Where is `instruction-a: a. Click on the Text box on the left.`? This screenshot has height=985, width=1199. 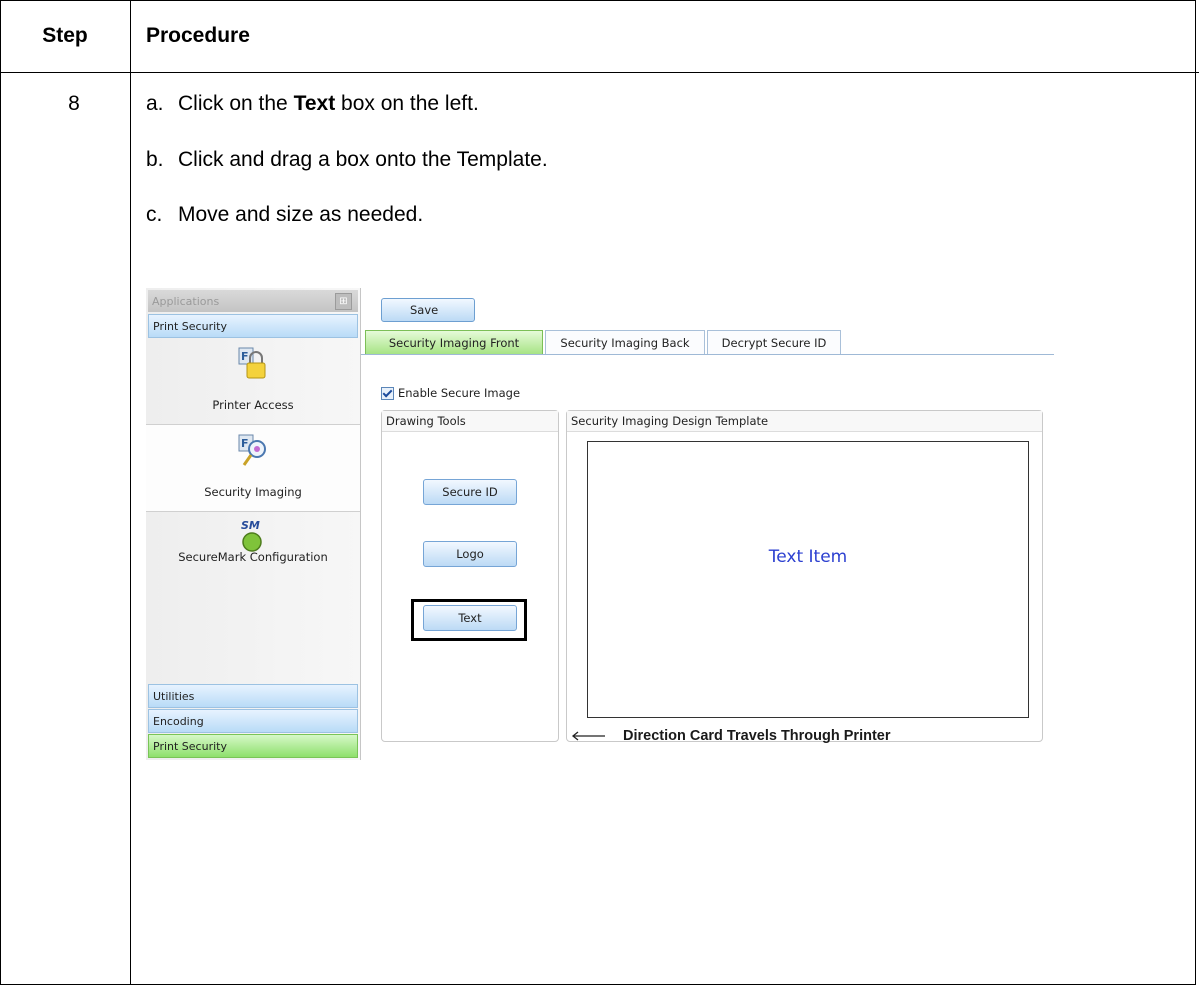 instruction-a: a. Click on the Text box on the left. is located at coordinates (312, 104).